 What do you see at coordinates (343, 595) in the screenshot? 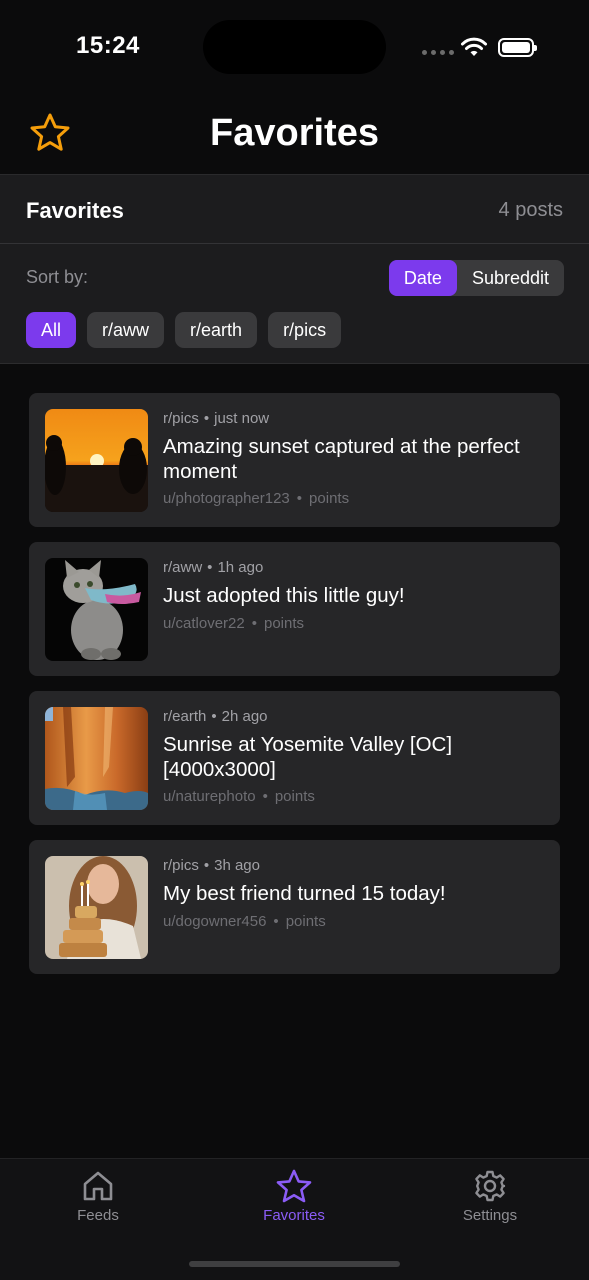
I see `post-title: Just adopted this little guy!` at bounding box center [343, 595].